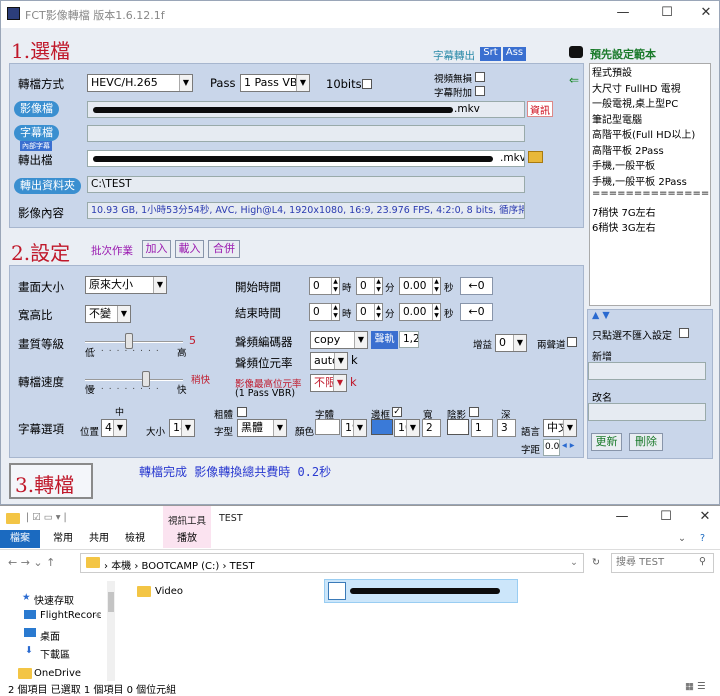 The width and height of the screenshot is (720, 696). What do you see at coordinates (99, 539) in the screenshot?
I see `tab-share: 共用` at bounding box center [99, 539].